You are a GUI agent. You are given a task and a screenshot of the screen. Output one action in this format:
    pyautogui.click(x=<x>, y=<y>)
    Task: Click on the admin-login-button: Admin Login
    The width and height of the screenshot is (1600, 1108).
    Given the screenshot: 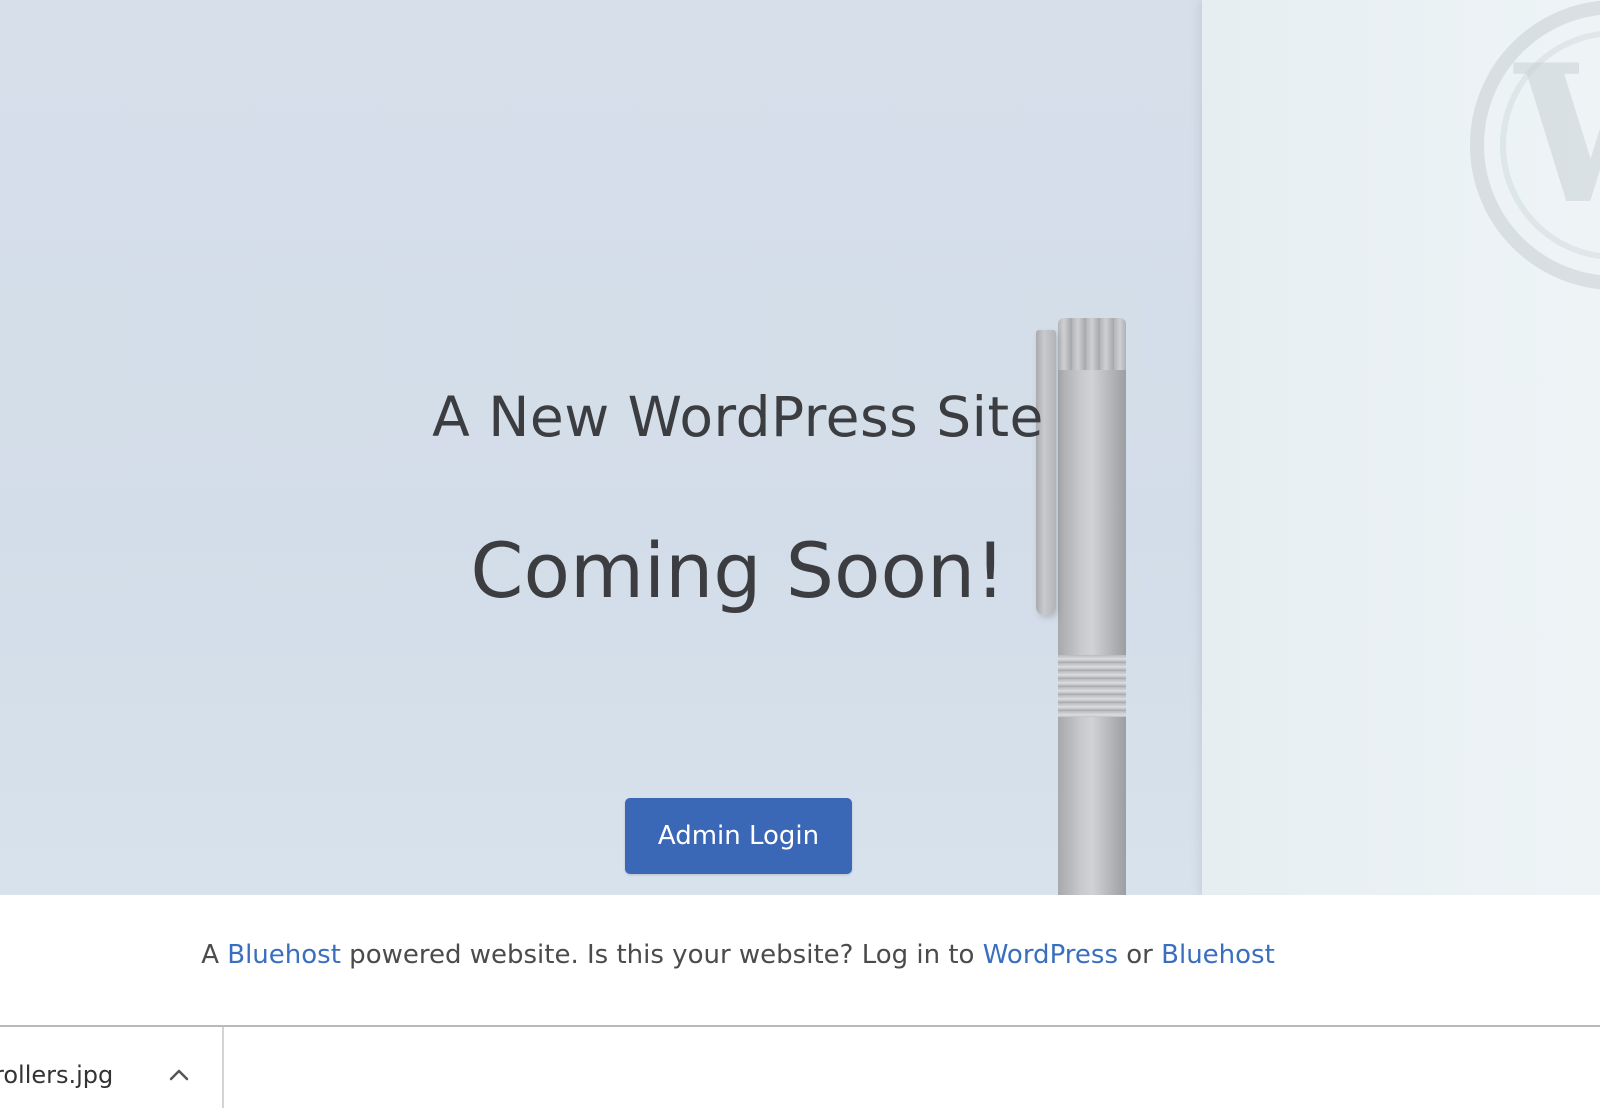 What is the action you would take?
    pyautogui.click(x=738, y=836)
    